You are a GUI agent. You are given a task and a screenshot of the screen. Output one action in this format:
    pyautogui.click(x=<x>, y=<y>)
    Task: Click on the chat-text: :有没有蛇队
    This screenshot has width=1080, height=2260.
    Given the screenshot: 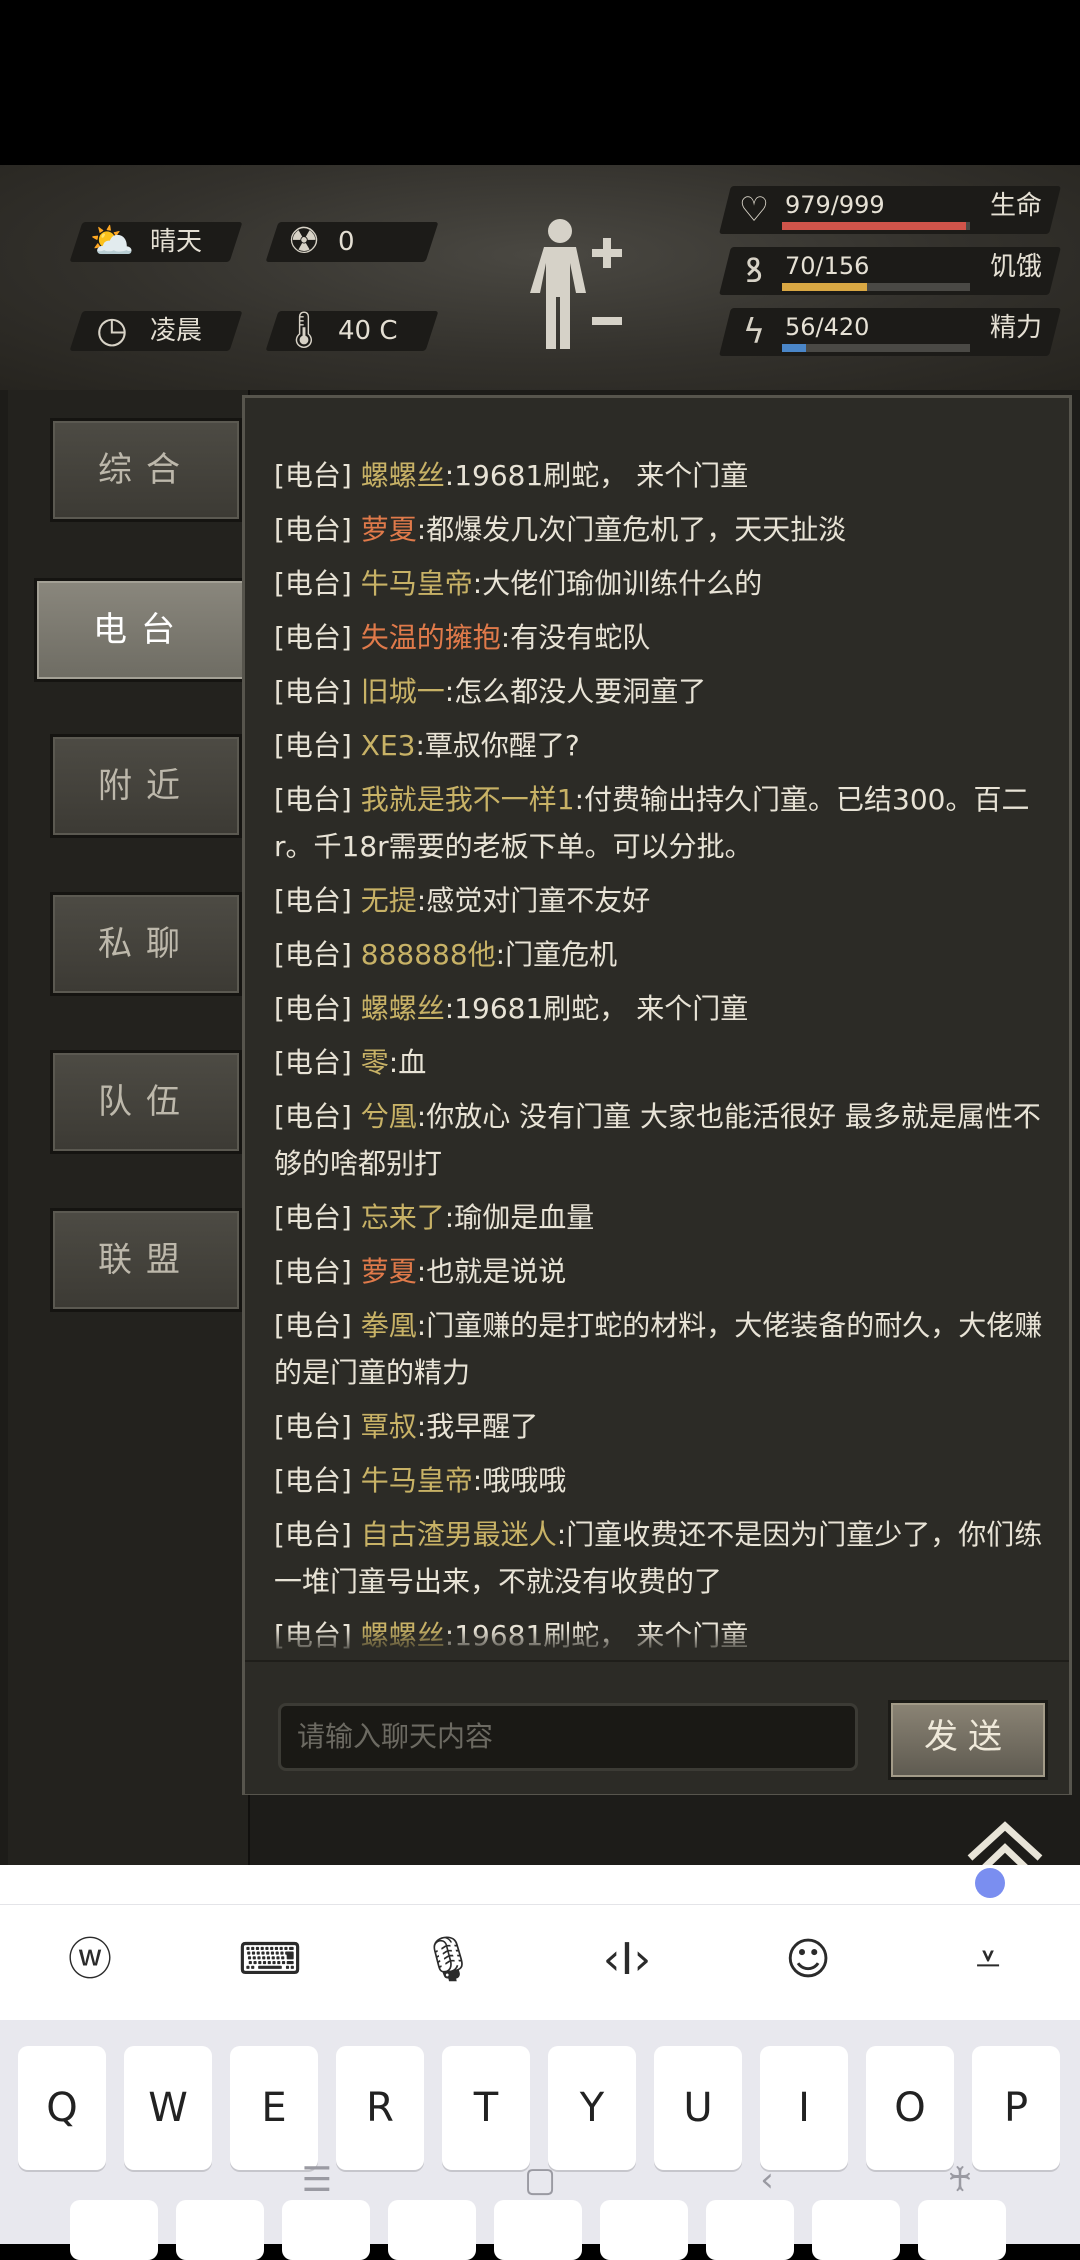 What is the action you would take?
    pyautogui.click(x=575, y=637)
    